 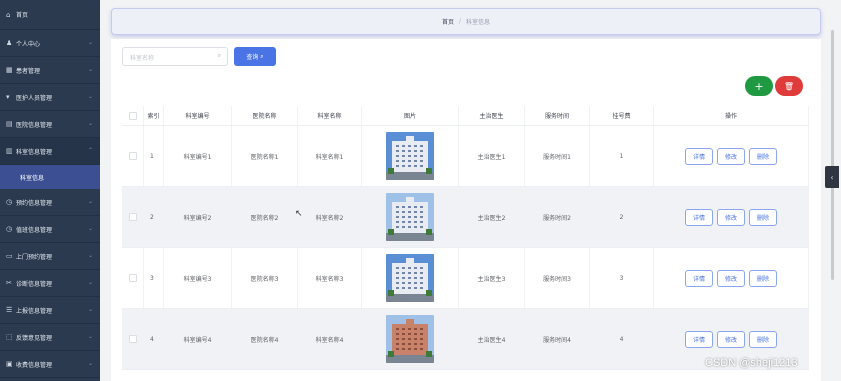 What do you see at coordinates (330, 115) in the screenshot?
I see `column-header: 科室名称` at bounding box center [330, 115].